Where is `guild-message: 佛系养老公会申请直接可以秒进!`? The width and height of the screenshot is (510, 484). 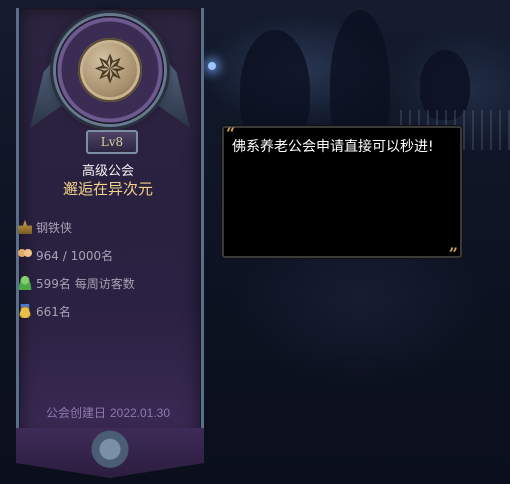 guild-message: 佛系养老公会申请直接可以秒进! is located at coordinates (333, 147).